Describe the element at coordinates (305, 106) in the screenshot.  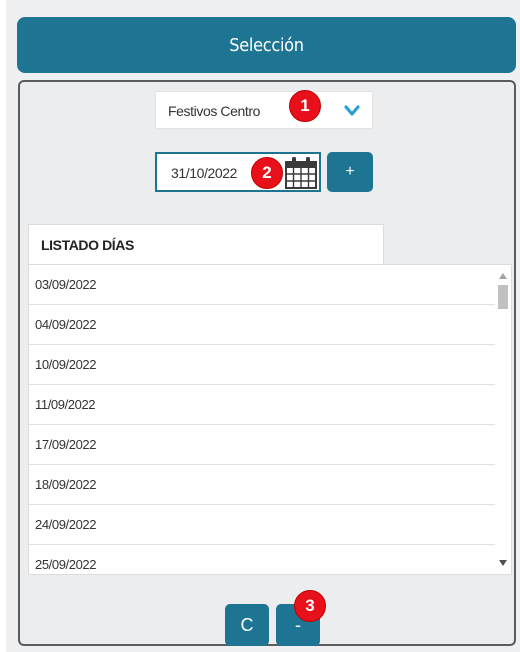
I see `annotation-badge-1: 1` at that location.